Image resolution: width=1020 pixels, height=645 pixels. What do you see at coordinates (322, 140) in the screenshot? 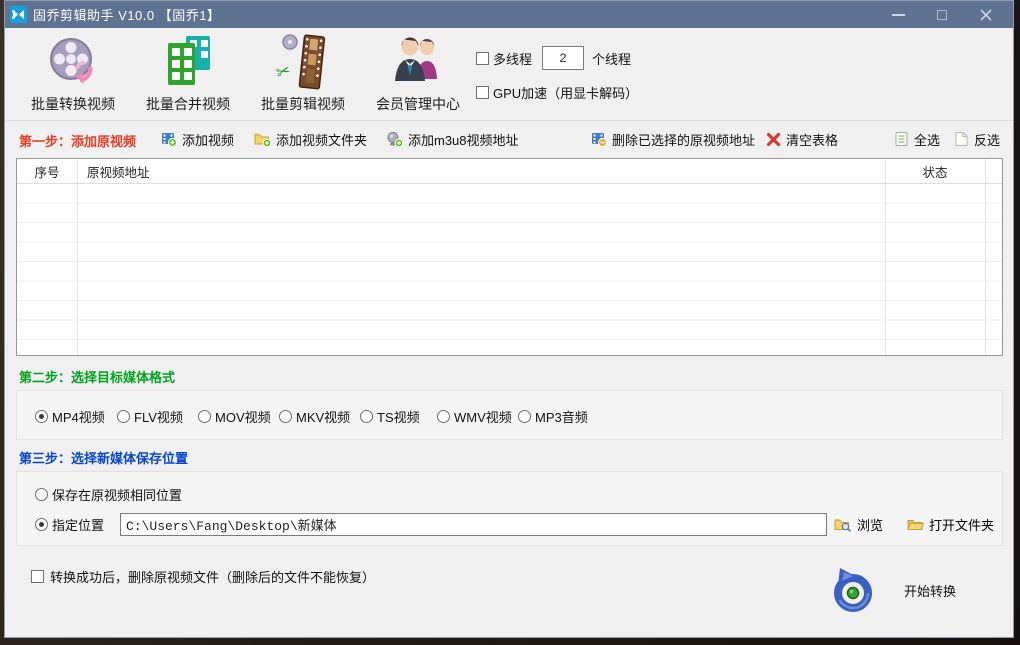
I see `add-video-folder-label: 添加视频文件夹` at bounding box center [322, 140].